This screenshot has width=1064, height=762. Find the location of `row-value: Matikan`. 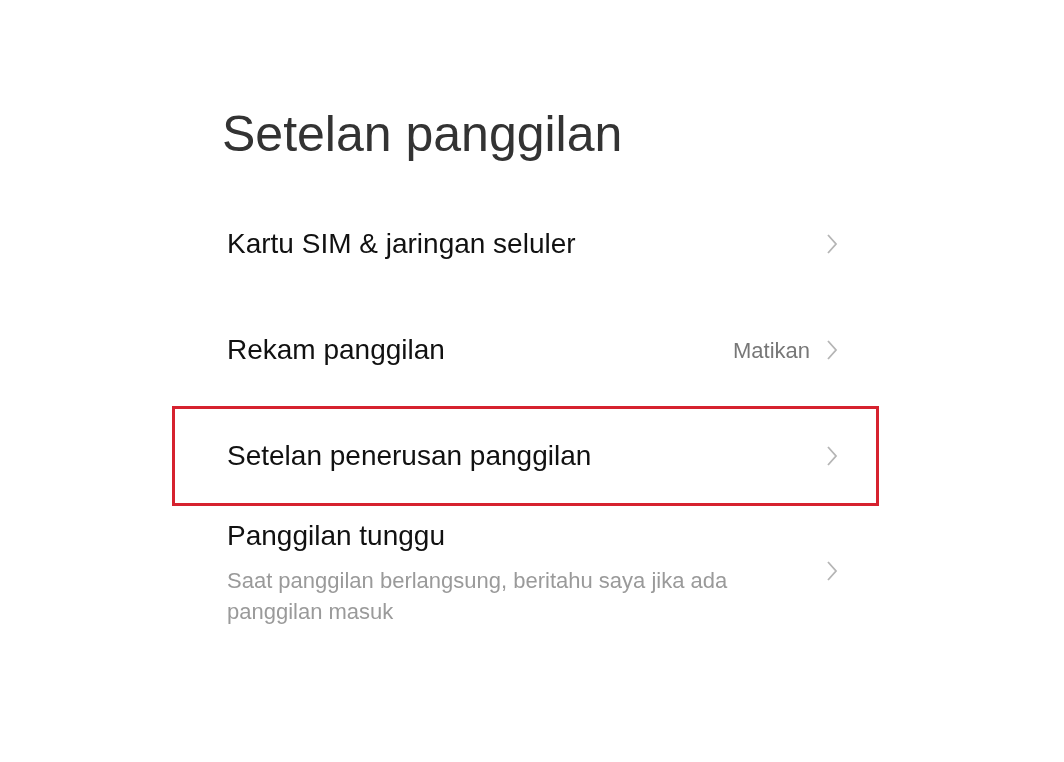

row-value: Matikan is located at coordinates (771, 350).